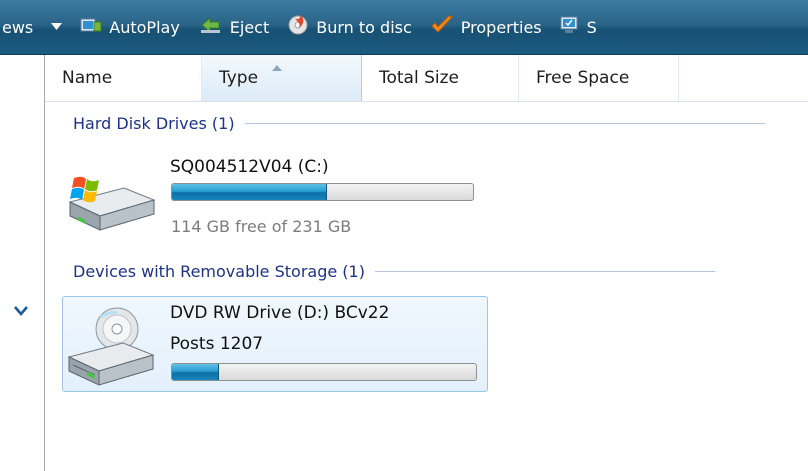  Describe the element at coordinates (280, 313) in the screenshot. I see `drive-name-d: DVD RW Drive (D:) BCv22` at that location.